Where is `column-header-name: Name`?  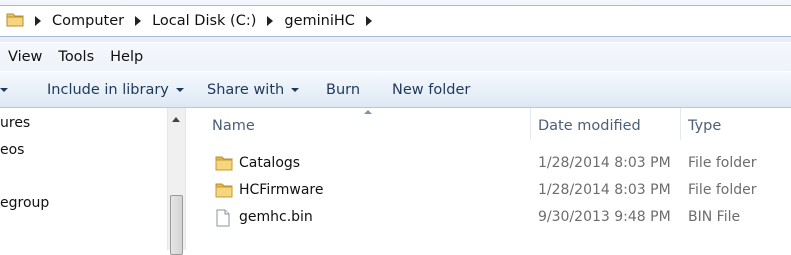
column-header-name: Name is located at coordinates (233, 126).